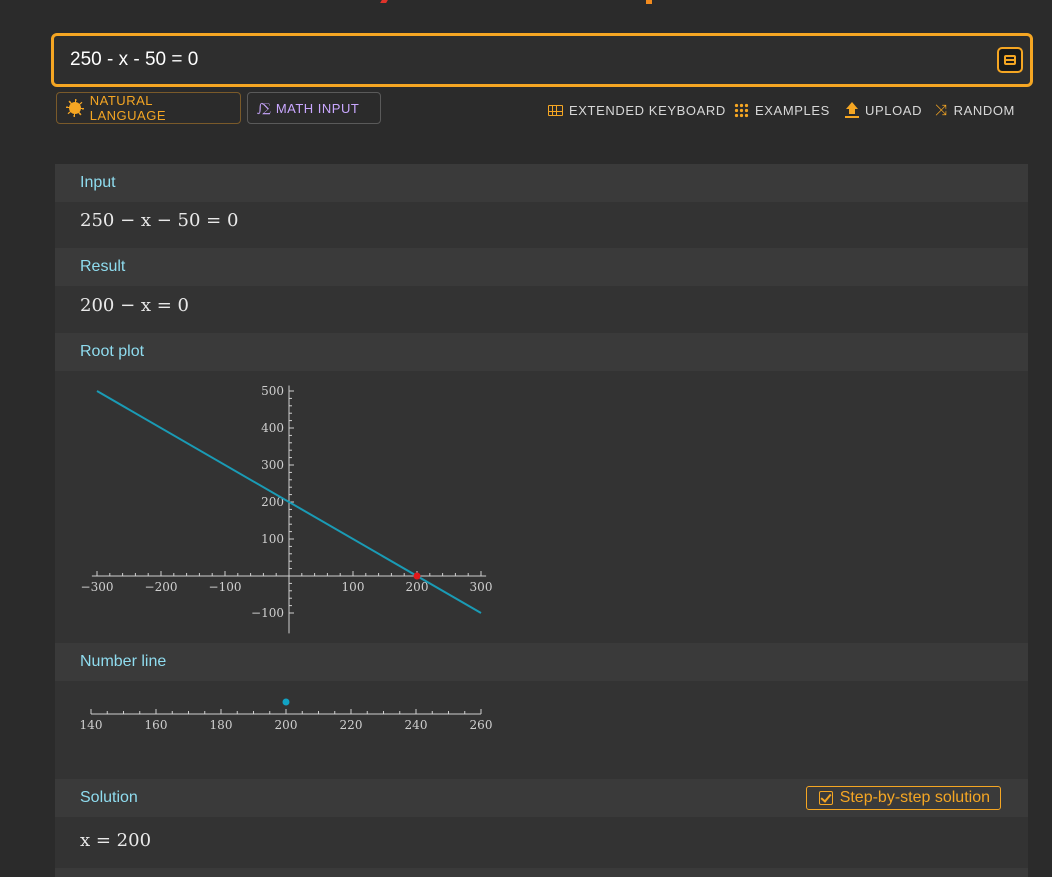 The width and height of the screenshot is (1052, 877). What do you see at coordinates (264, 108) in the screenshot?
I see `integral-sum-icon: ∫∑` at bounding box center [264, 108].